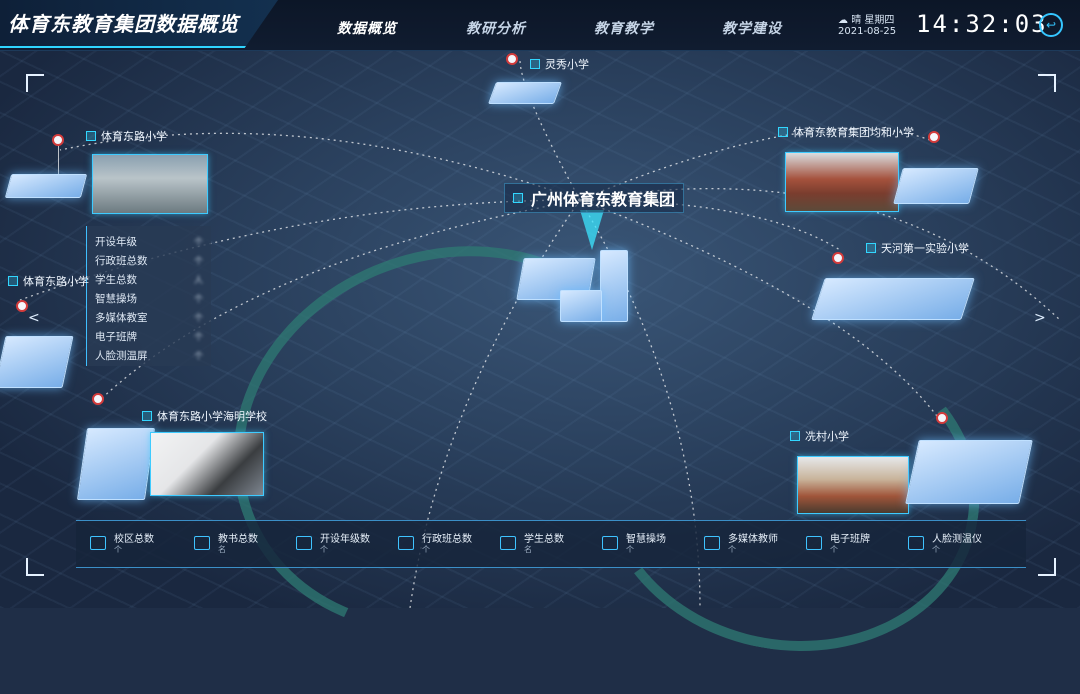  What do you see at coordinates (827, 436) in the screenshot?
I see `school-name: 冼村小学` at bounding box center [827, 436].